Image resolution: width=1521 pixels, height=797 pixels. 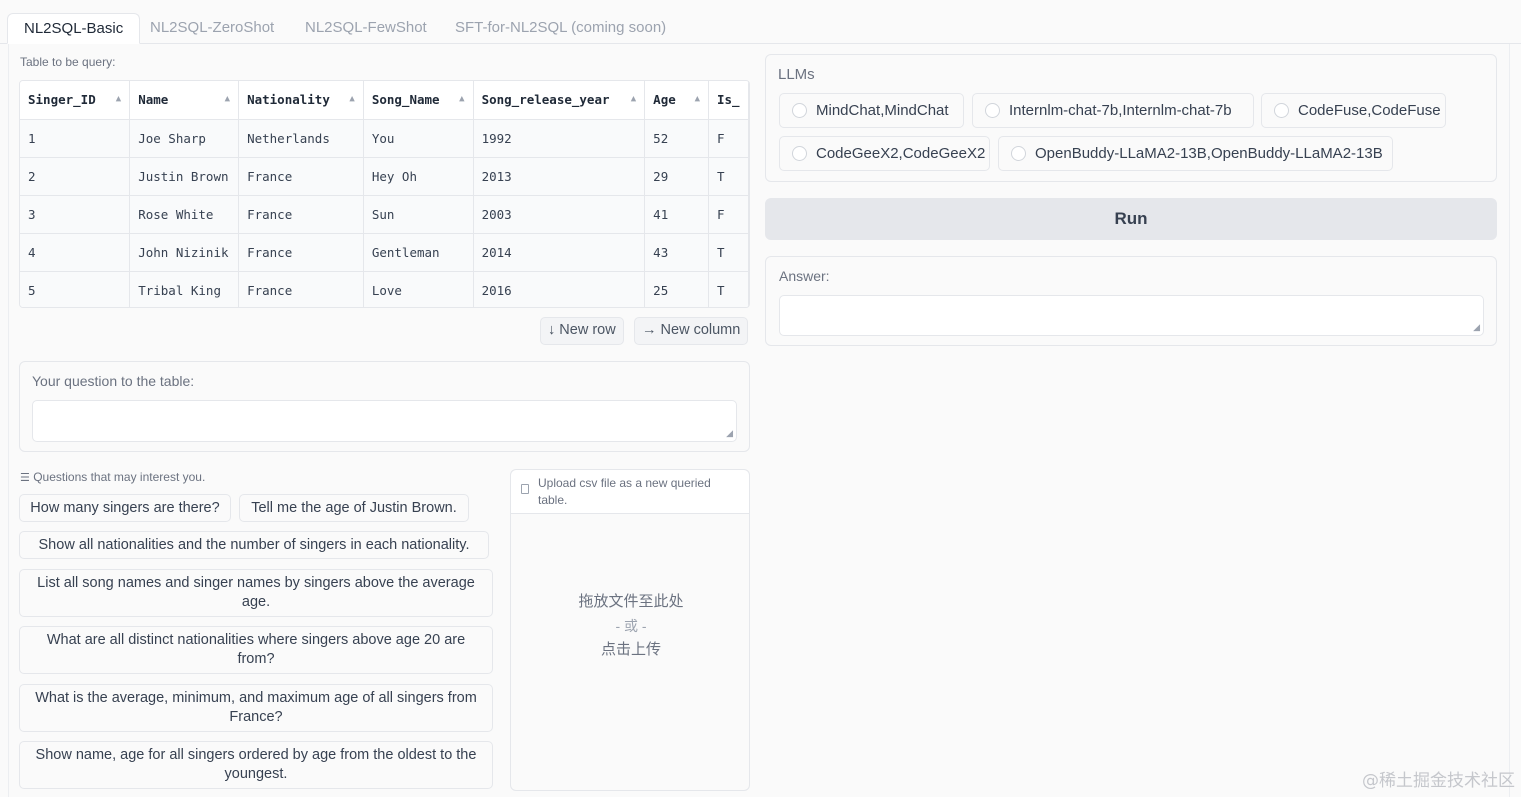 What do you see at coordinates (354, 508) in the screenshot?
I see `example-question-button: Tell me the age of Justin Brown.` at bounding box center [354, 508].